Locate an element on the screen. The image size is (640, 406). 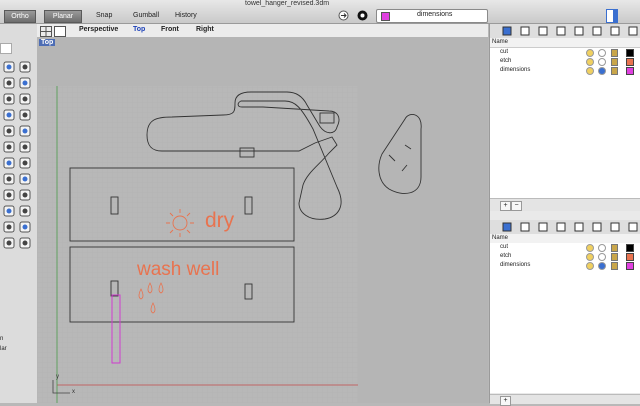
axis-label-y: y is located at coordinates (57, 377).